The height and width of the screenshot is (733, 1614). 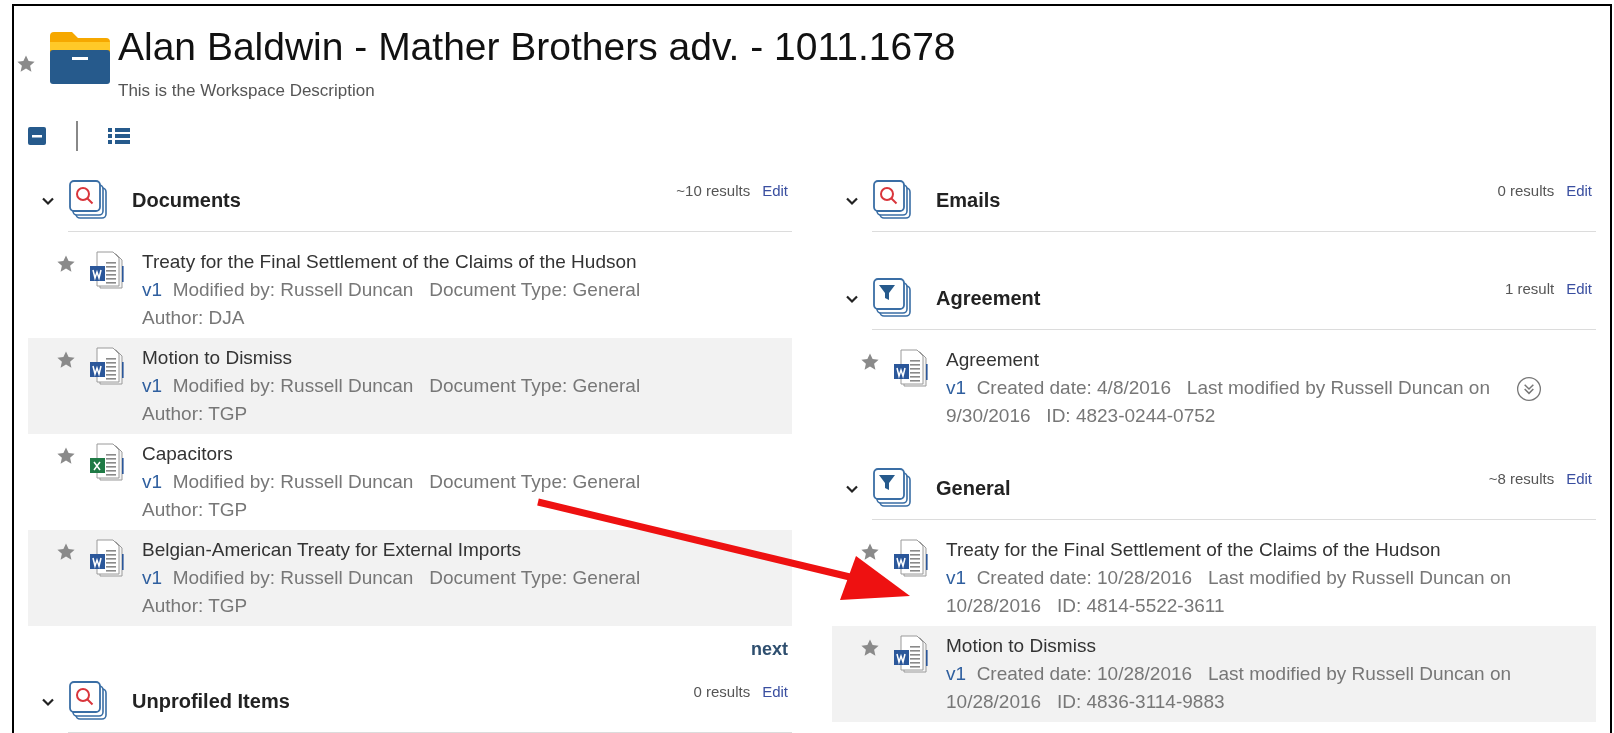 I want to click on workspace-title: Alan Baldwin - Mather Brothers adv. - 1011.1678, so click(x=537, y=47).